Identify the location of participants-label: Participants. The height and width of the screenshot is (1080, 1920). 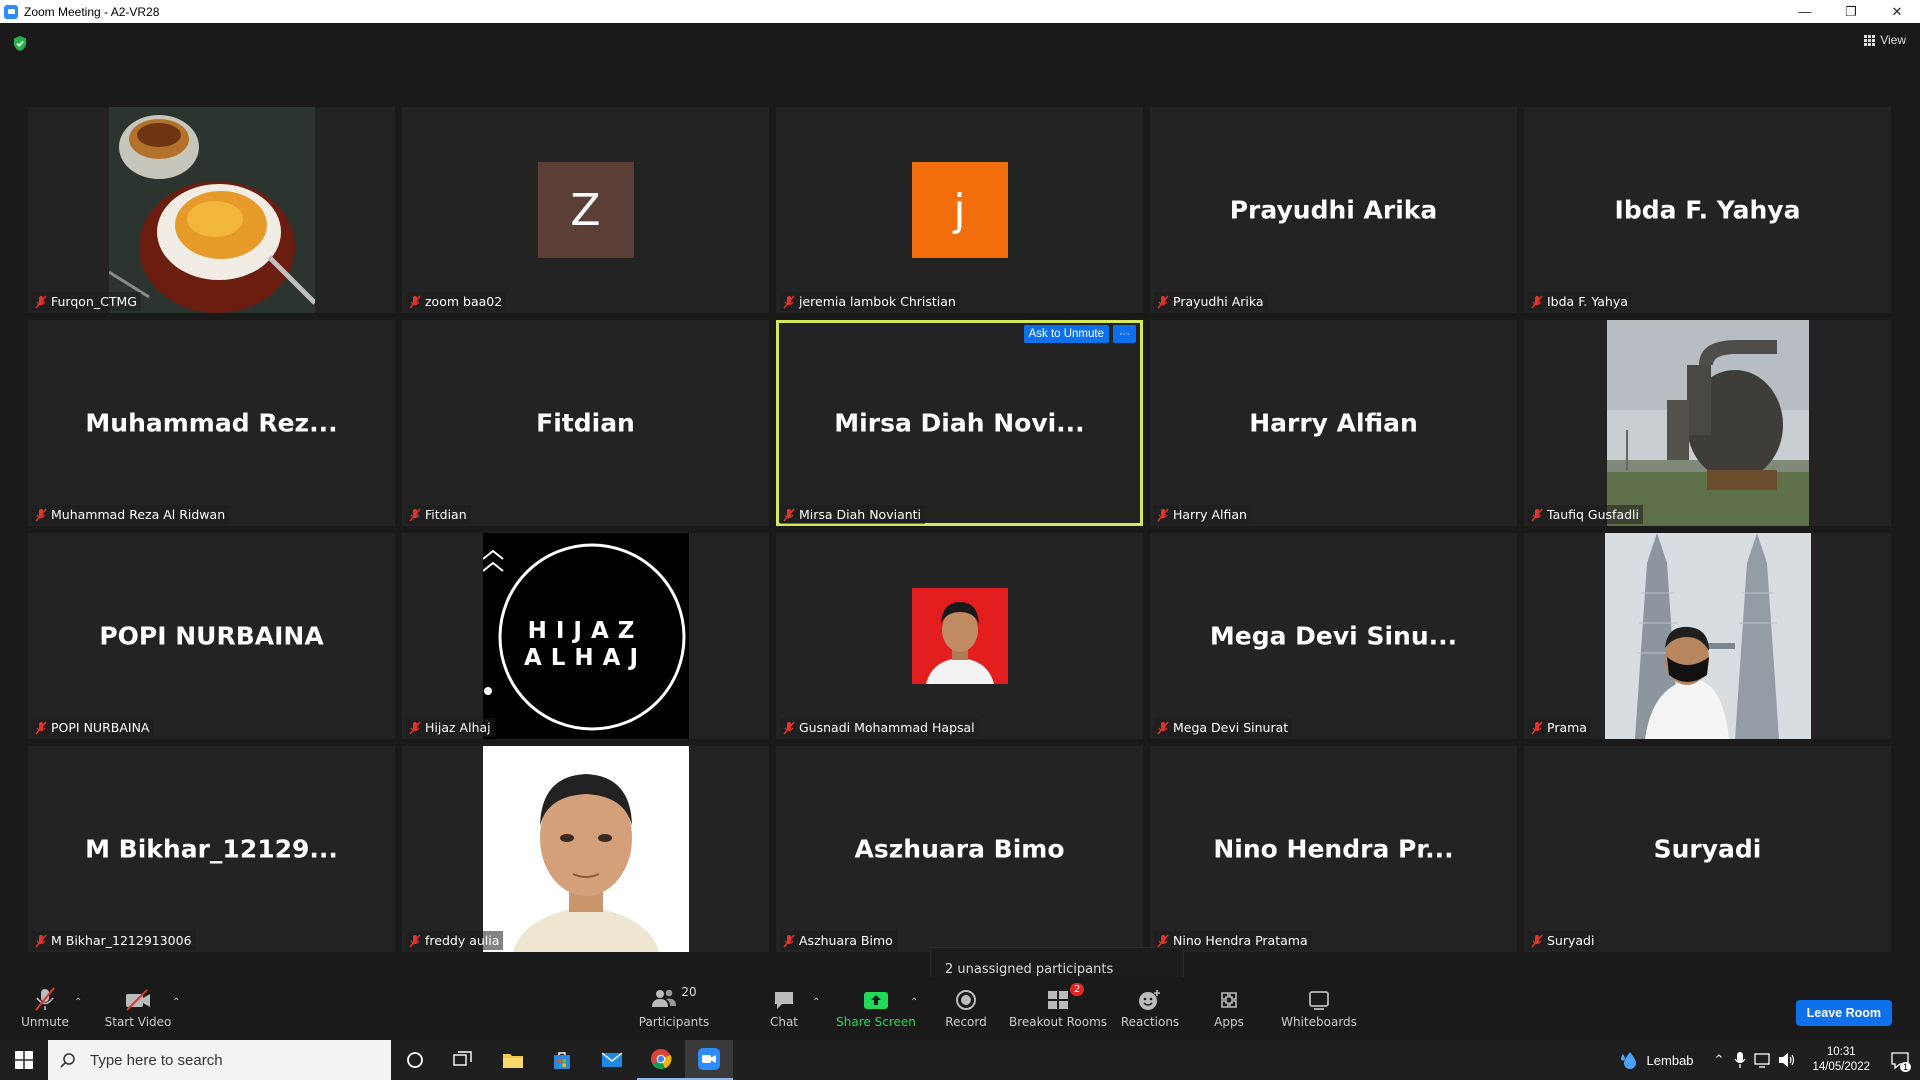
(674, 1022).